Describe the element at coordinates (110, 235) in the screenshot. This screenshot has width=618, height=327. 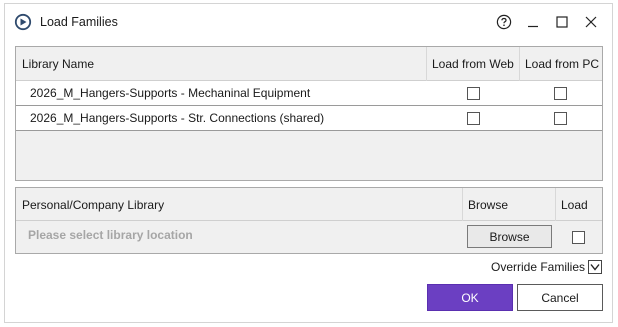
I see `library-location-placeholder: Please select library location` at that location.